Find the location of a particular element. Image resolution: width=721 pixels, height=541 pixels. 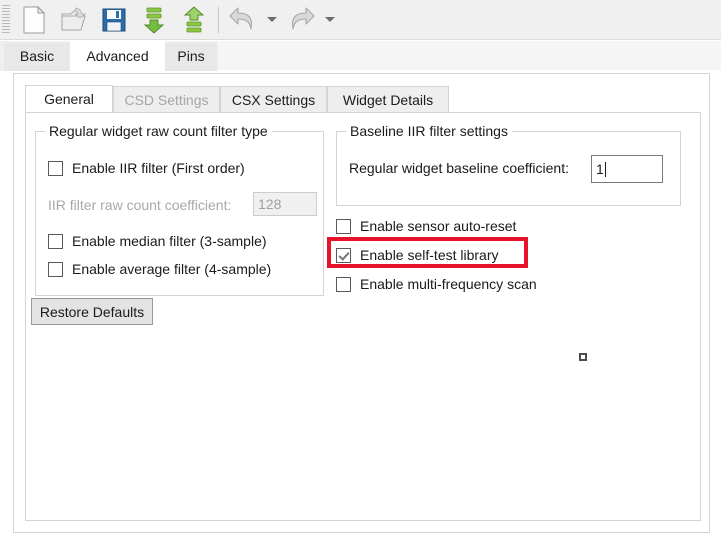

checkbox-enable-average-filter: Enable average filter (4-sample) is located at coordinates (159, 269).